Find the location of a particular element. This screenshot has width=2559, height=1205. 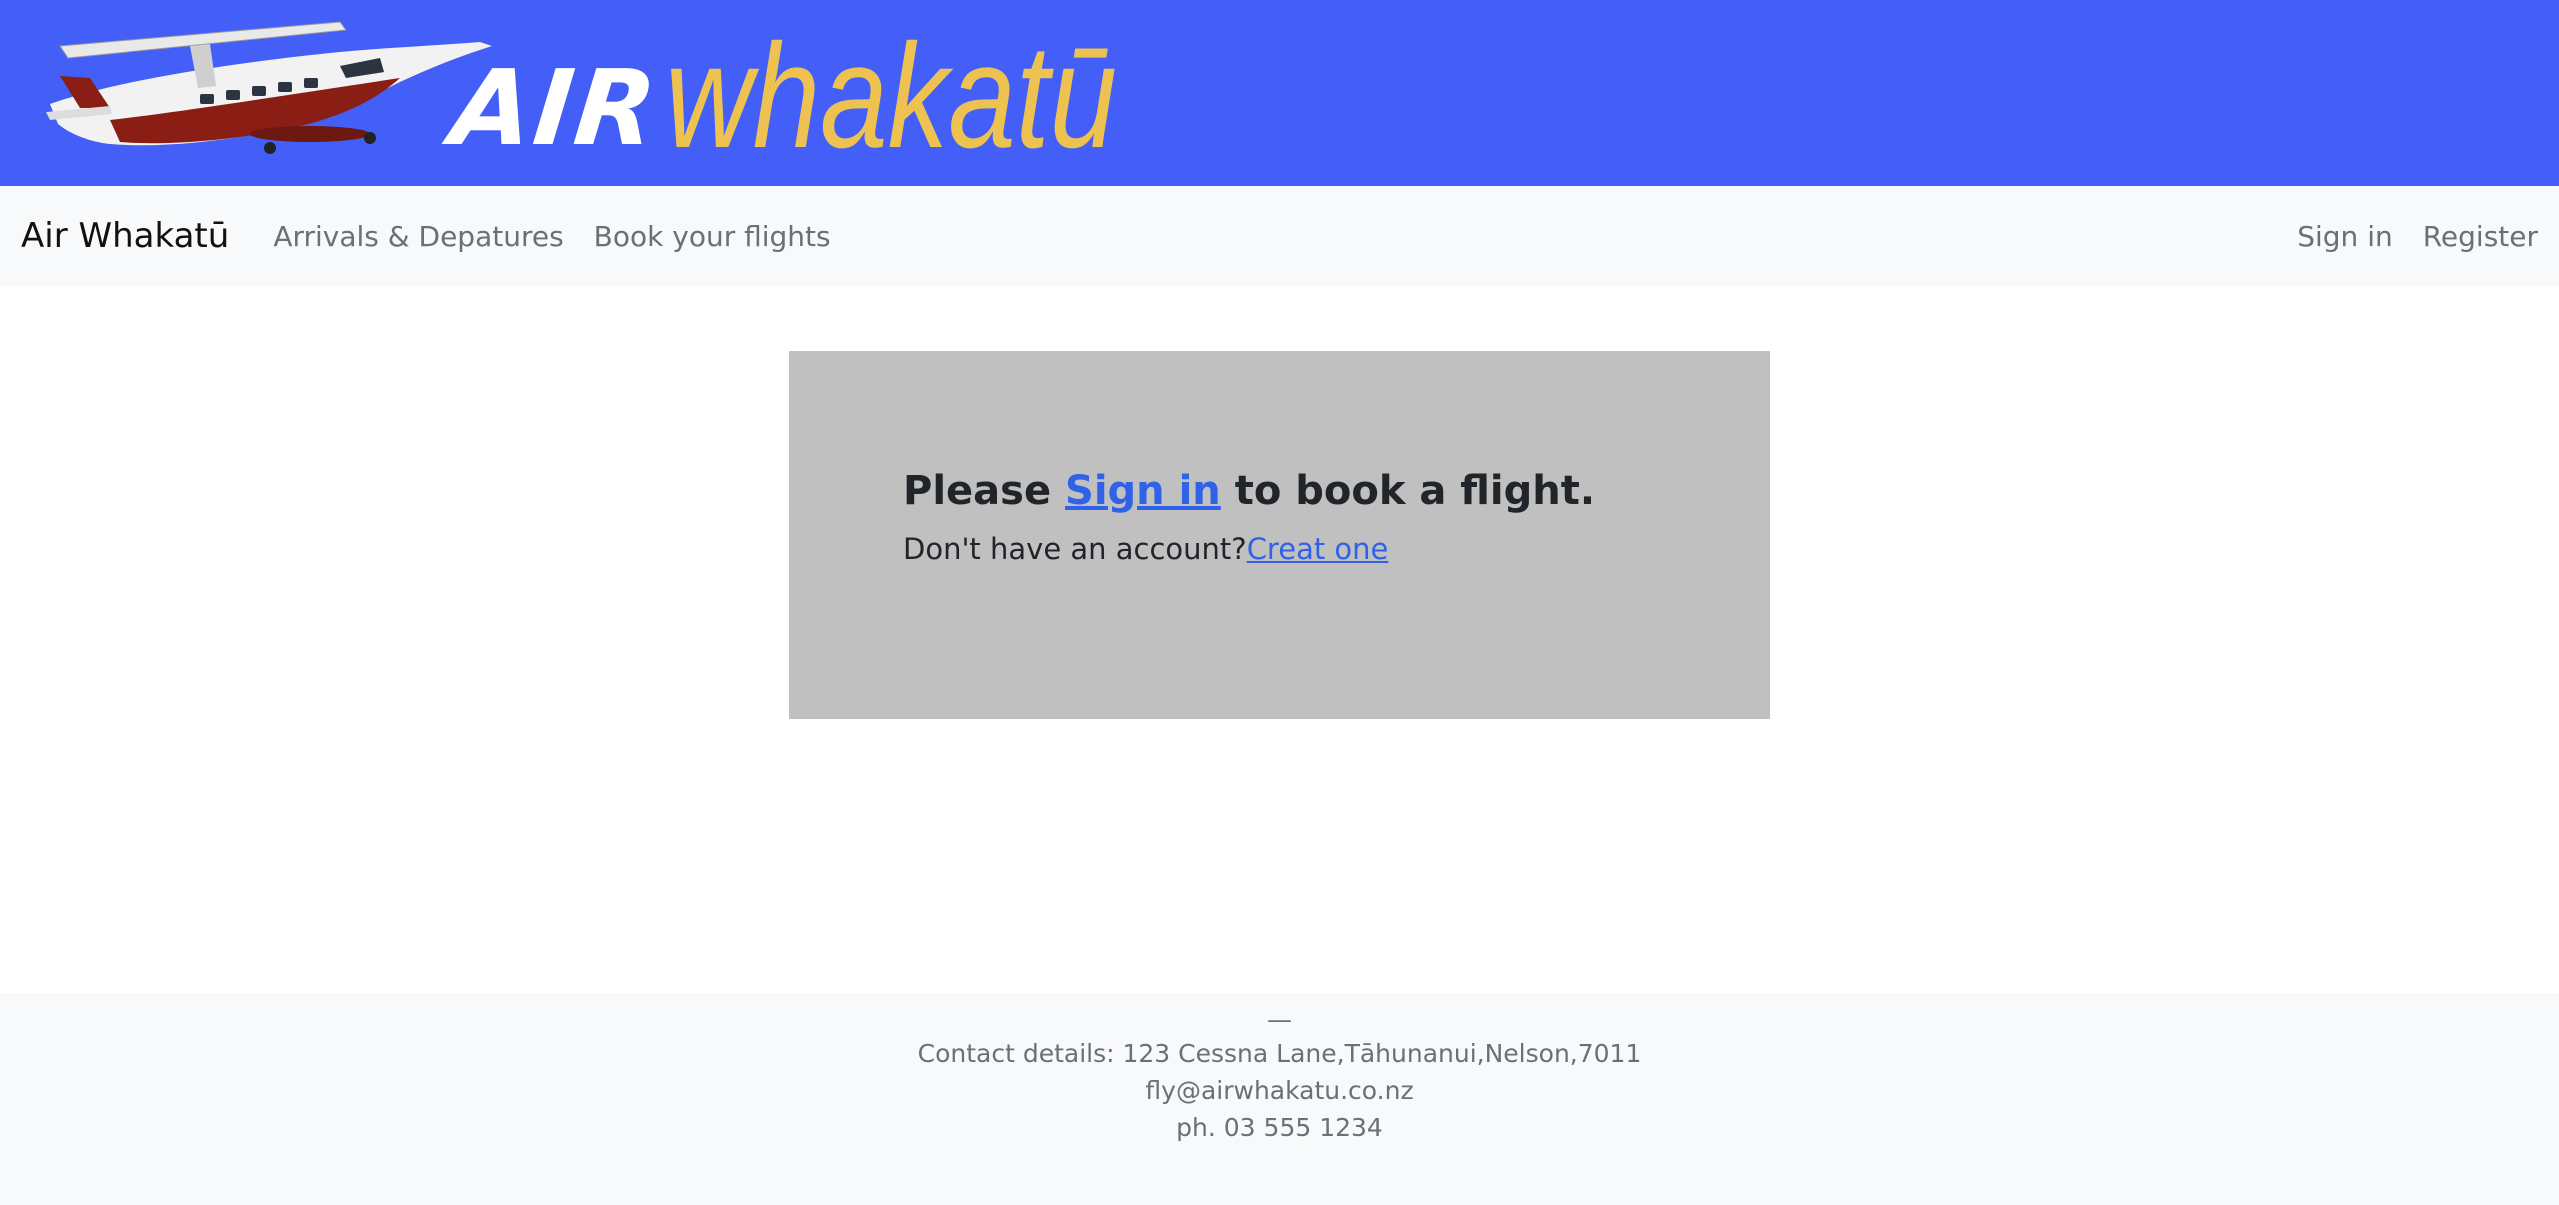

heading-text-before: Please is located at coordinates (984, 491).